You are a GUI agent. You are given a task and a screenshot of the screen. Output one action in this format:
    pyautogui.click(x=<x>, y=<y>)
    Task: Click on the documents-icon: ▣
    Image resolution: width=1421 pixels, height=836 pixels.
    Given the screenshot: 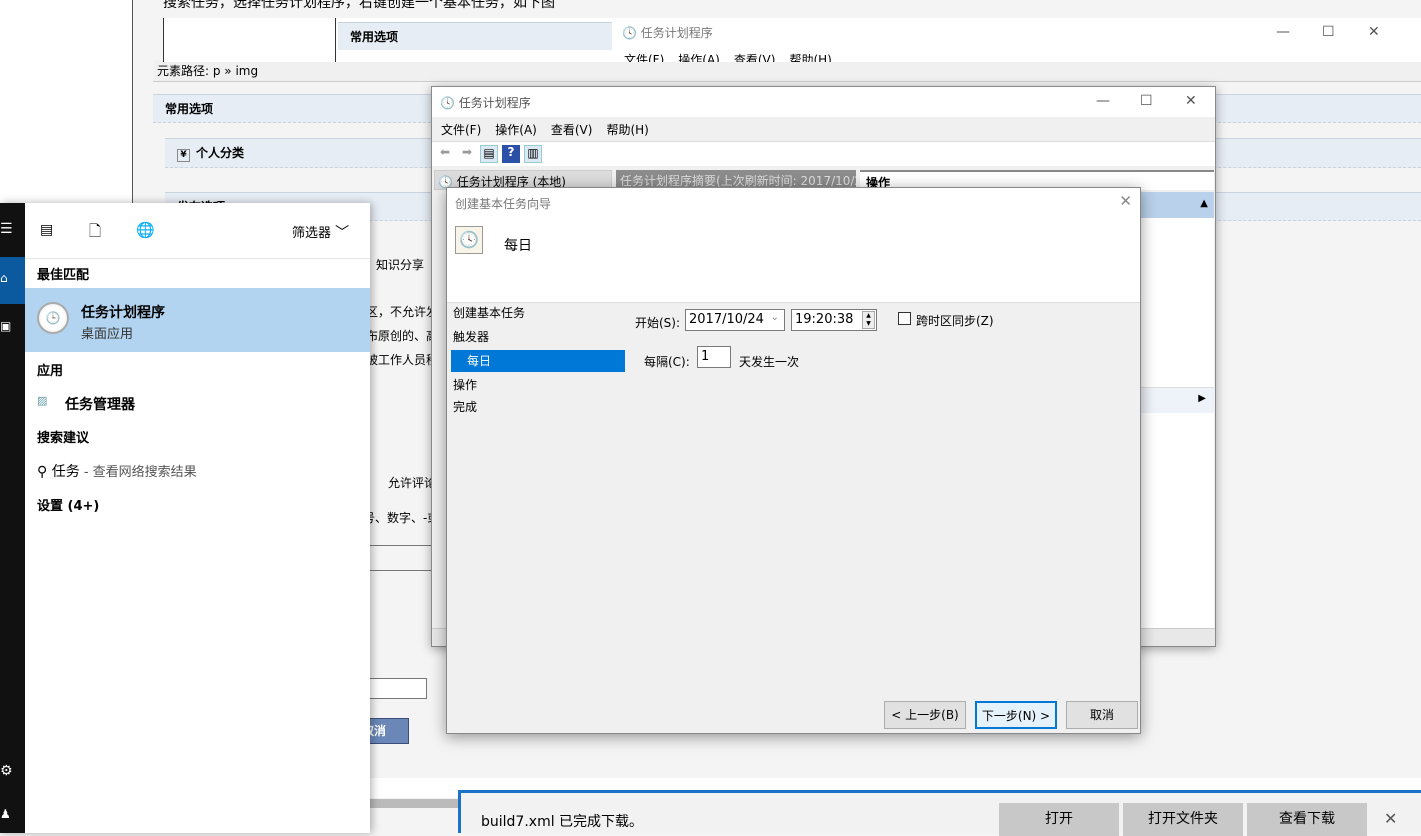 What is the action you would take?
    pyautogui.click(x=5, y=326)
    